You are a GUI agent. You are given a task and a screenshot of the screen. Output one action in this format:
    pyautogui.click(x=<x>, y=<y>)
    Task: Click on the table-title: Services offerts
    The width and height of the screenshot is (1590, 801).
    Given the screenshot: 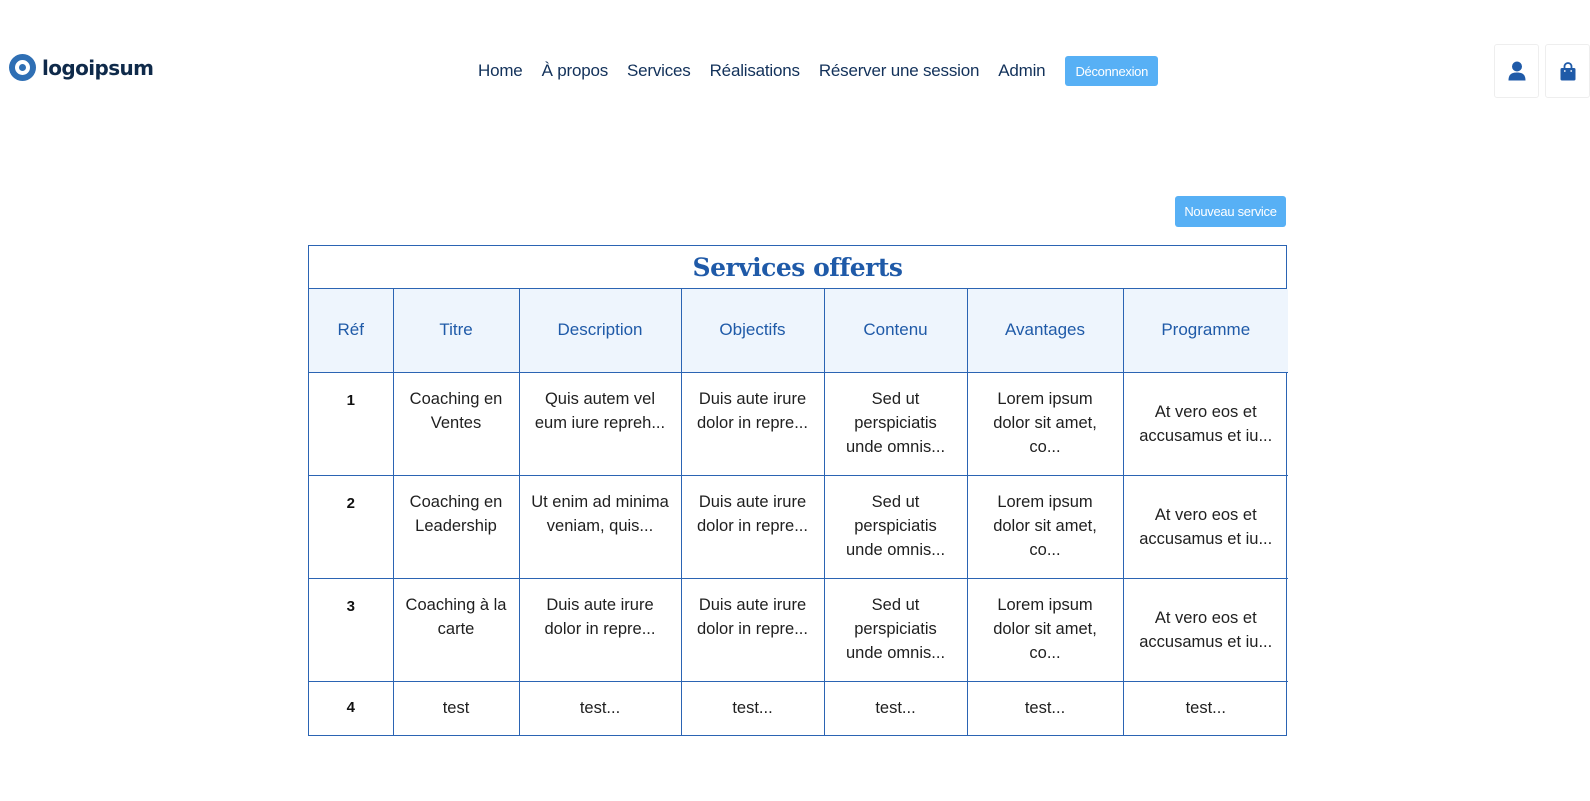 What is the action you would take?
    pyautogui.click(x=797, y=267)
    